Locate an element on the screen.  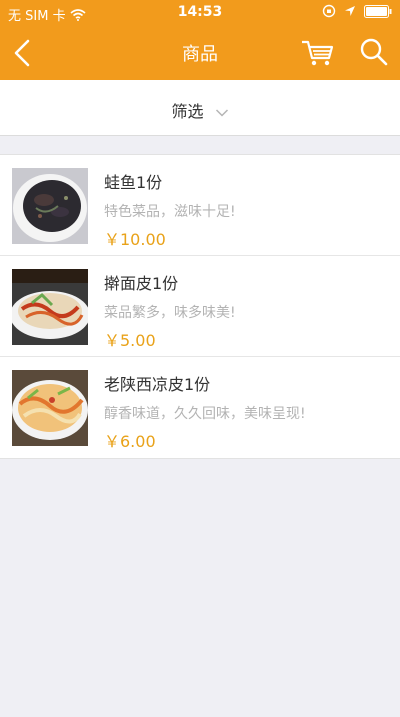
filter-bar: 筛选 is located at coordinates (200, 108).